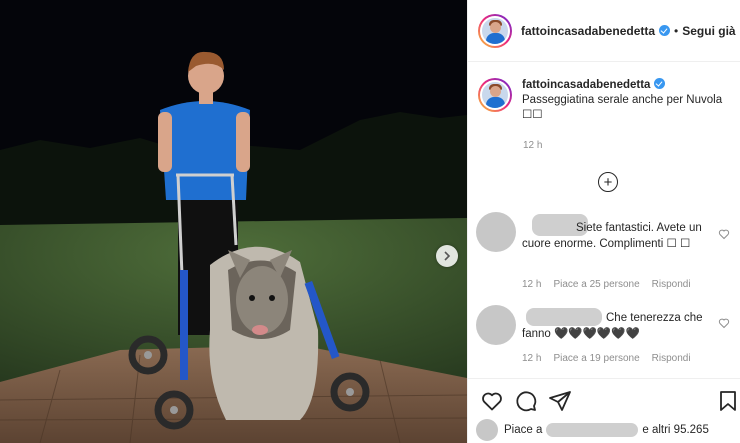 This screenshot has width=740, height=443. Describe the element at coordinates (487, 430) in the screenshot. I see `liker-avatar` at that location.